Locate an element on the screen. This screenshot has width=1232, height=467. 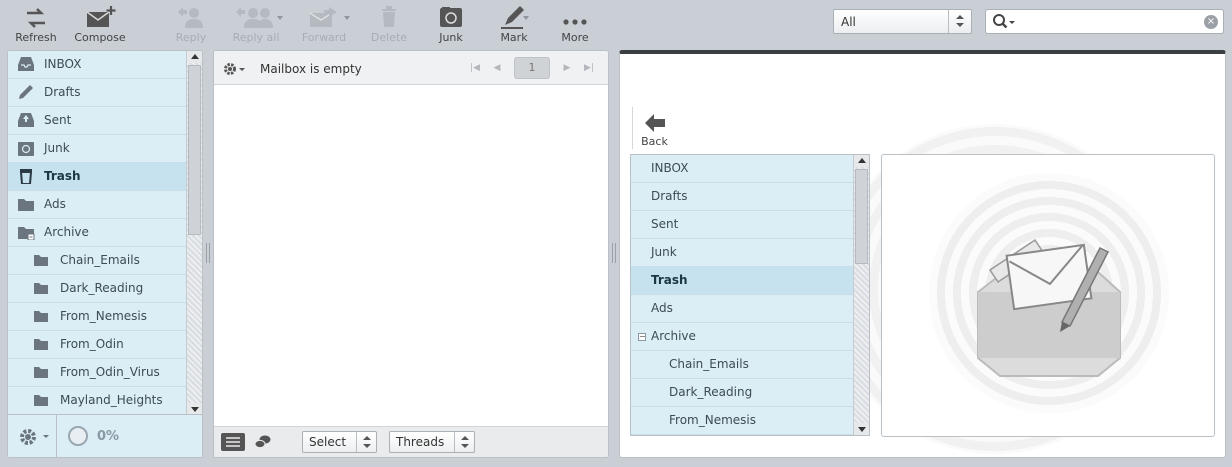
quota-value: 0% is located at coordinates (108, 436).